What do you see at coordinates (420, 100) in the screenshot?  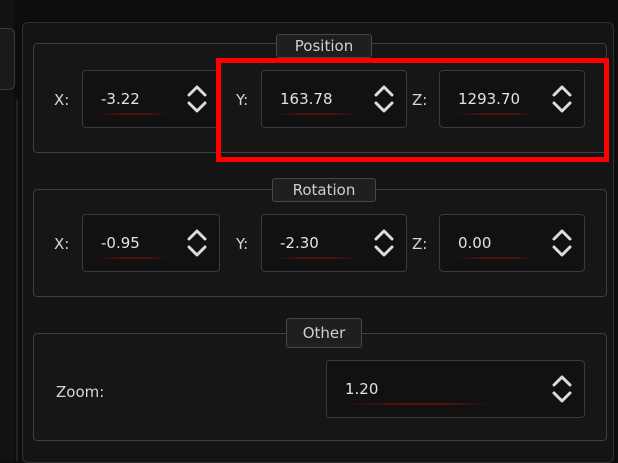 I see `position-z-label: Z:` at bounding box center [420, 100].